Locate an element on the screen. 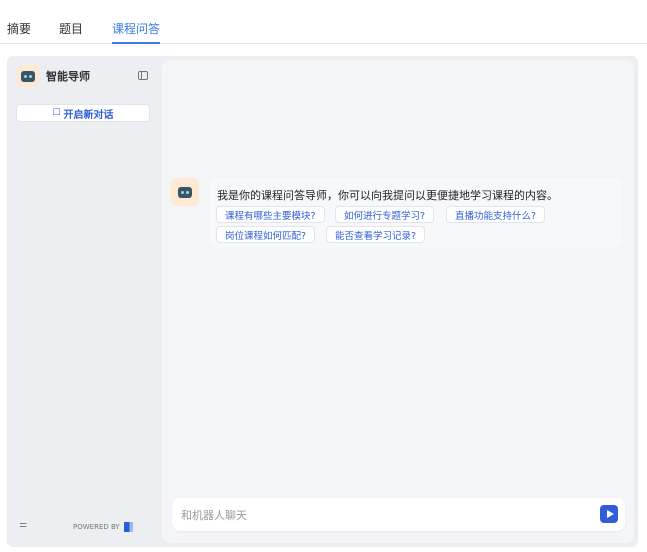 This screenshot has width=647, height=552. brand-logo-icon is located at coordinates (128, 527).